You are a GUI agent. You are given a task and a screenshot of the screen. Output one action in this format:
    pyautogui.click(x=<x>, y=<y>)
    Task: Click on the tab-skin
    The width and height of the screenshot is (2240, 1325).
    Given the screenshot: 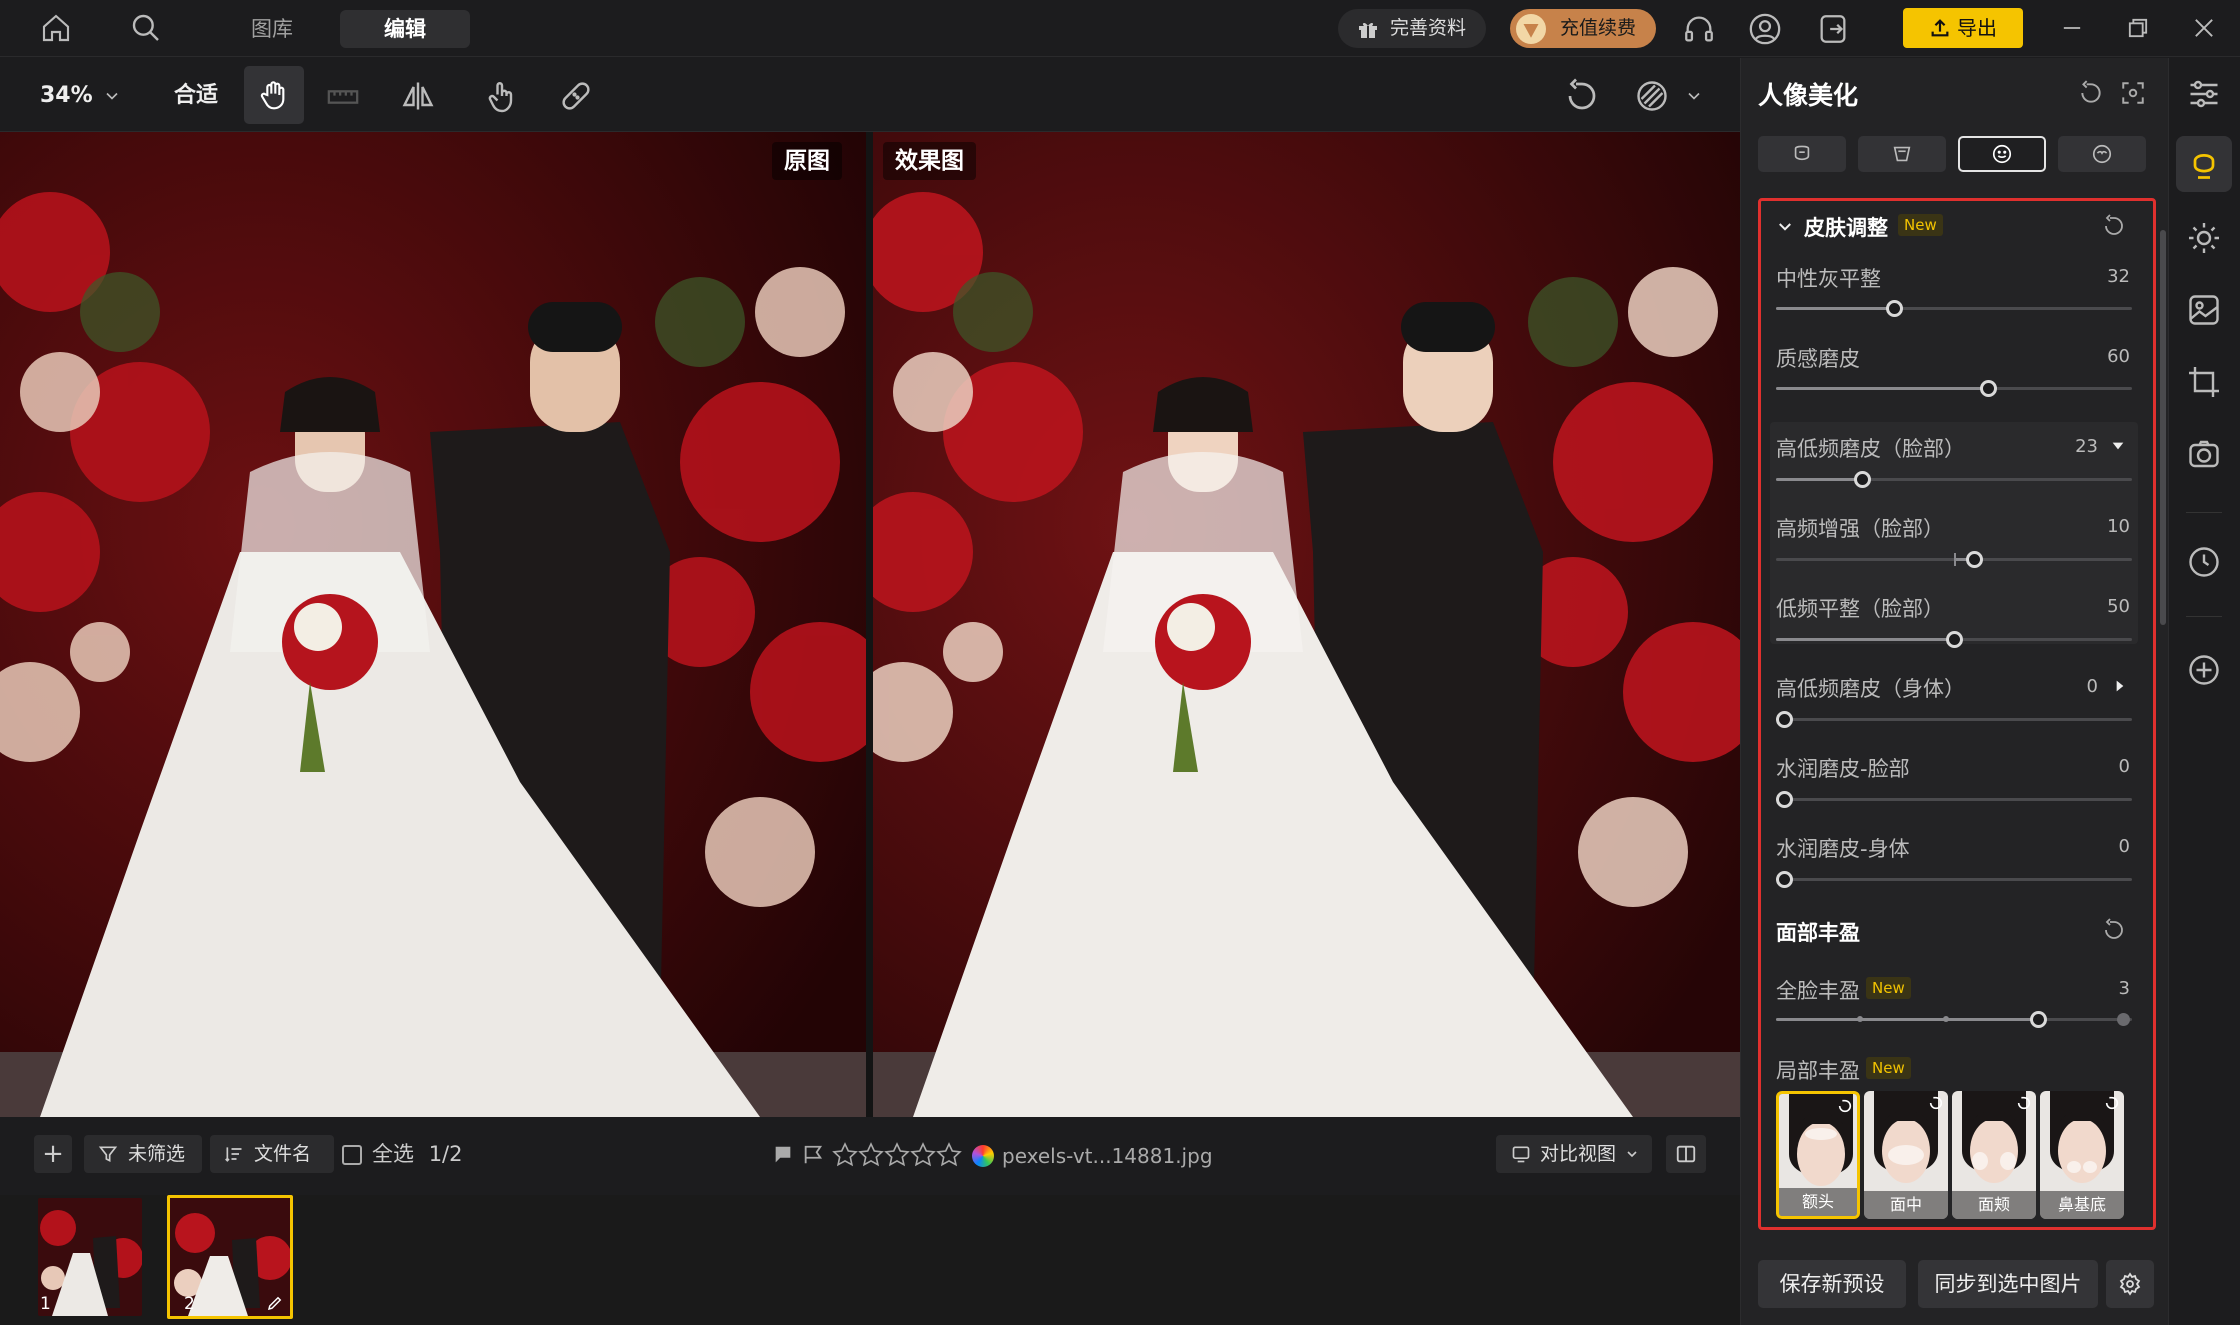 What is the action you would take?
    pyautogui.click(x=2002, y=154)
    